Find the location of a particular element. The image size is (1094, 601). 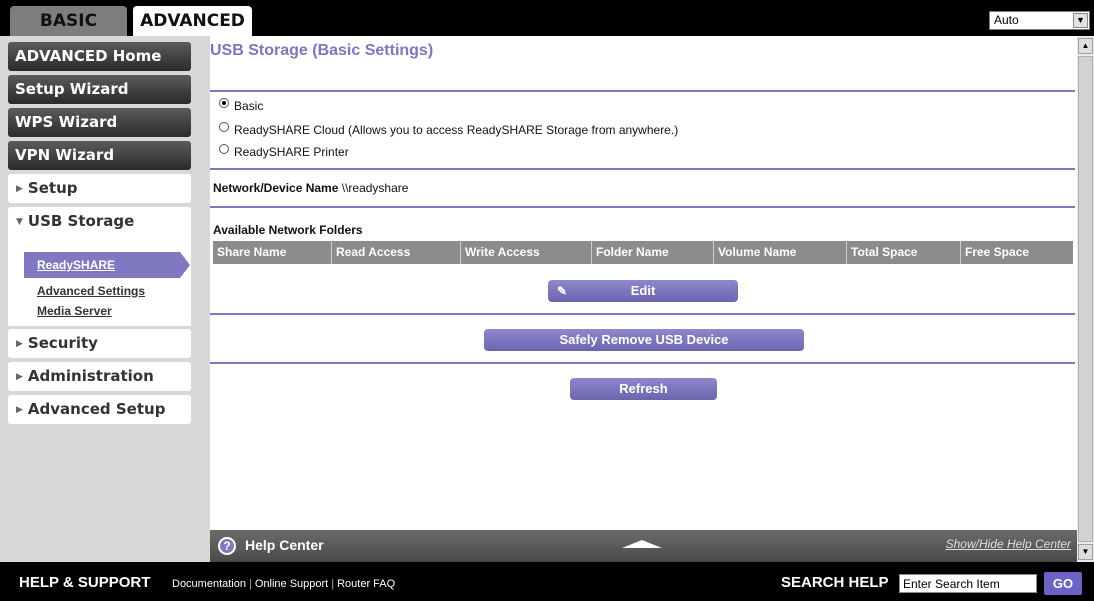

sidebar-item-setup: ▶ Setup is located at coordinates (99, 188).